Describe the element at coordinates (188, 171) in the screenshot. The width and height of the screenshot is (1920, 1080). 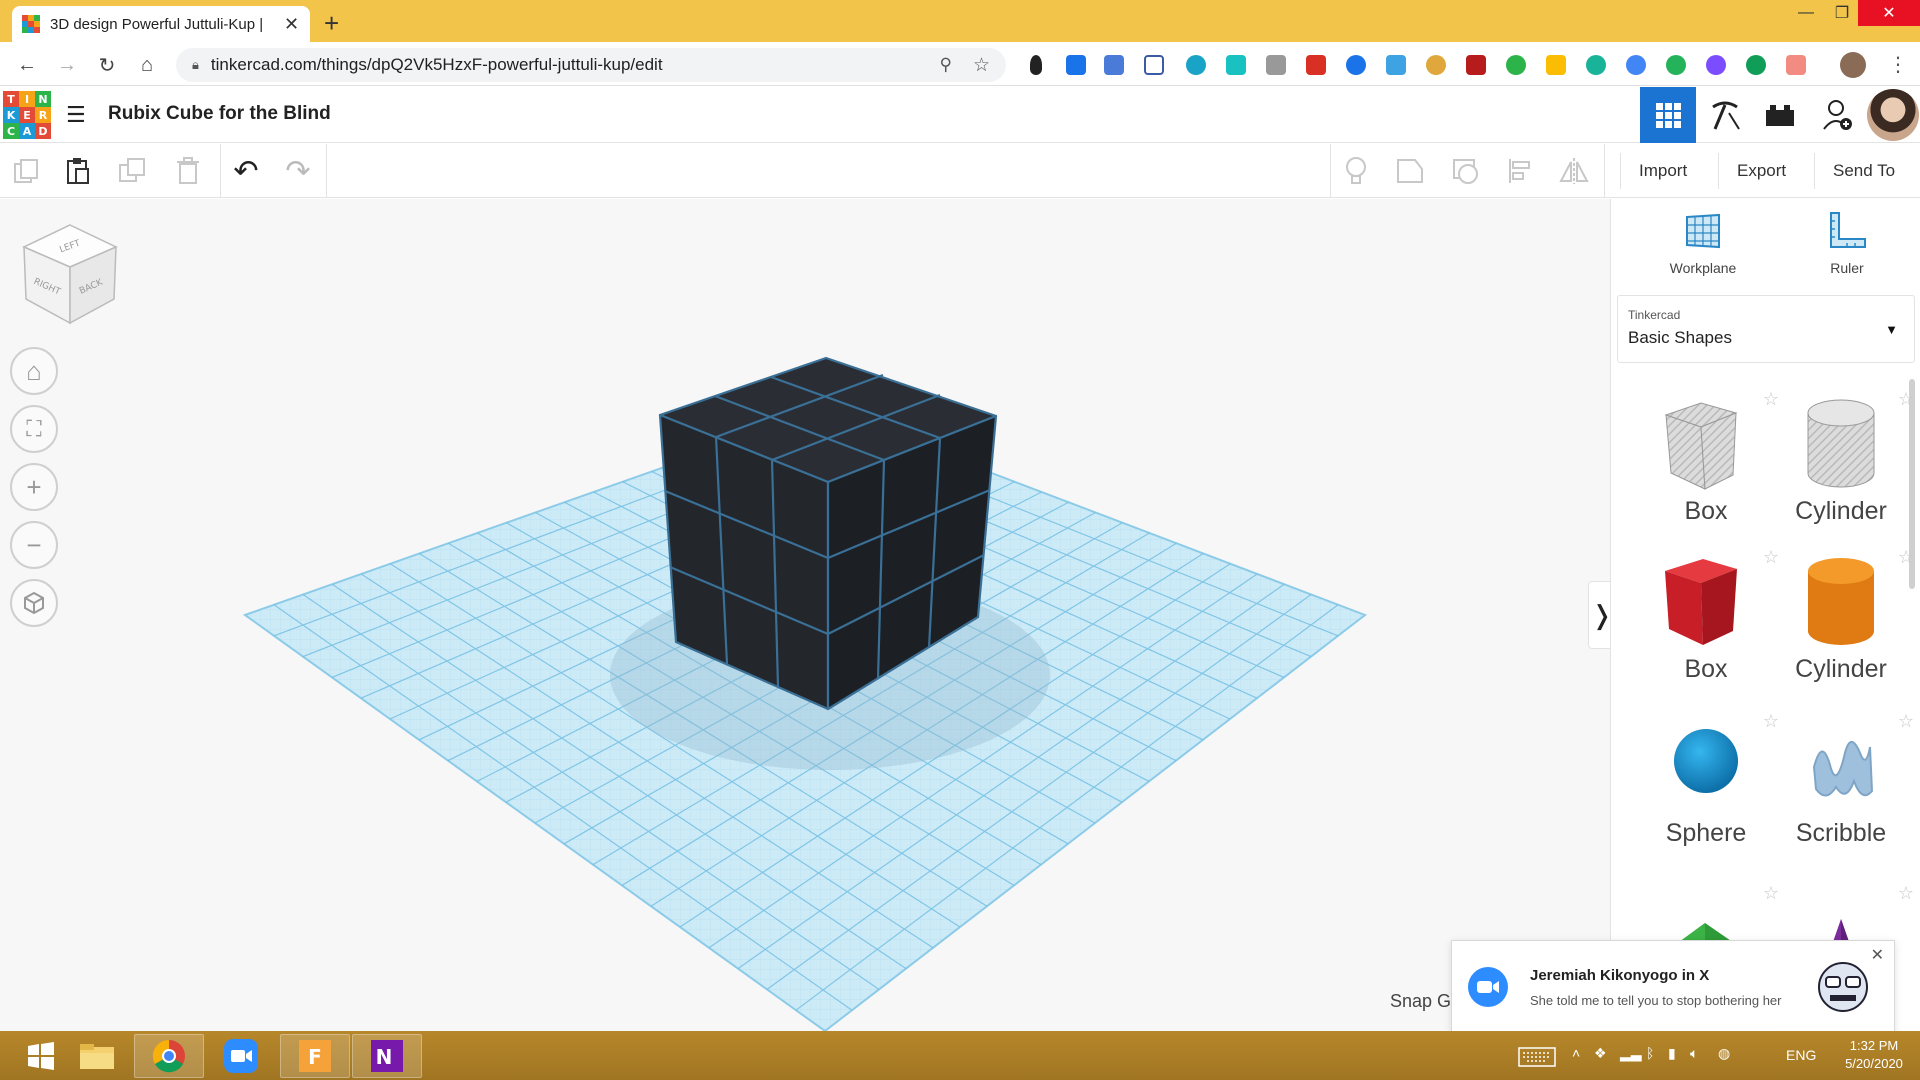
I see `delete-trash-icon` at that location.